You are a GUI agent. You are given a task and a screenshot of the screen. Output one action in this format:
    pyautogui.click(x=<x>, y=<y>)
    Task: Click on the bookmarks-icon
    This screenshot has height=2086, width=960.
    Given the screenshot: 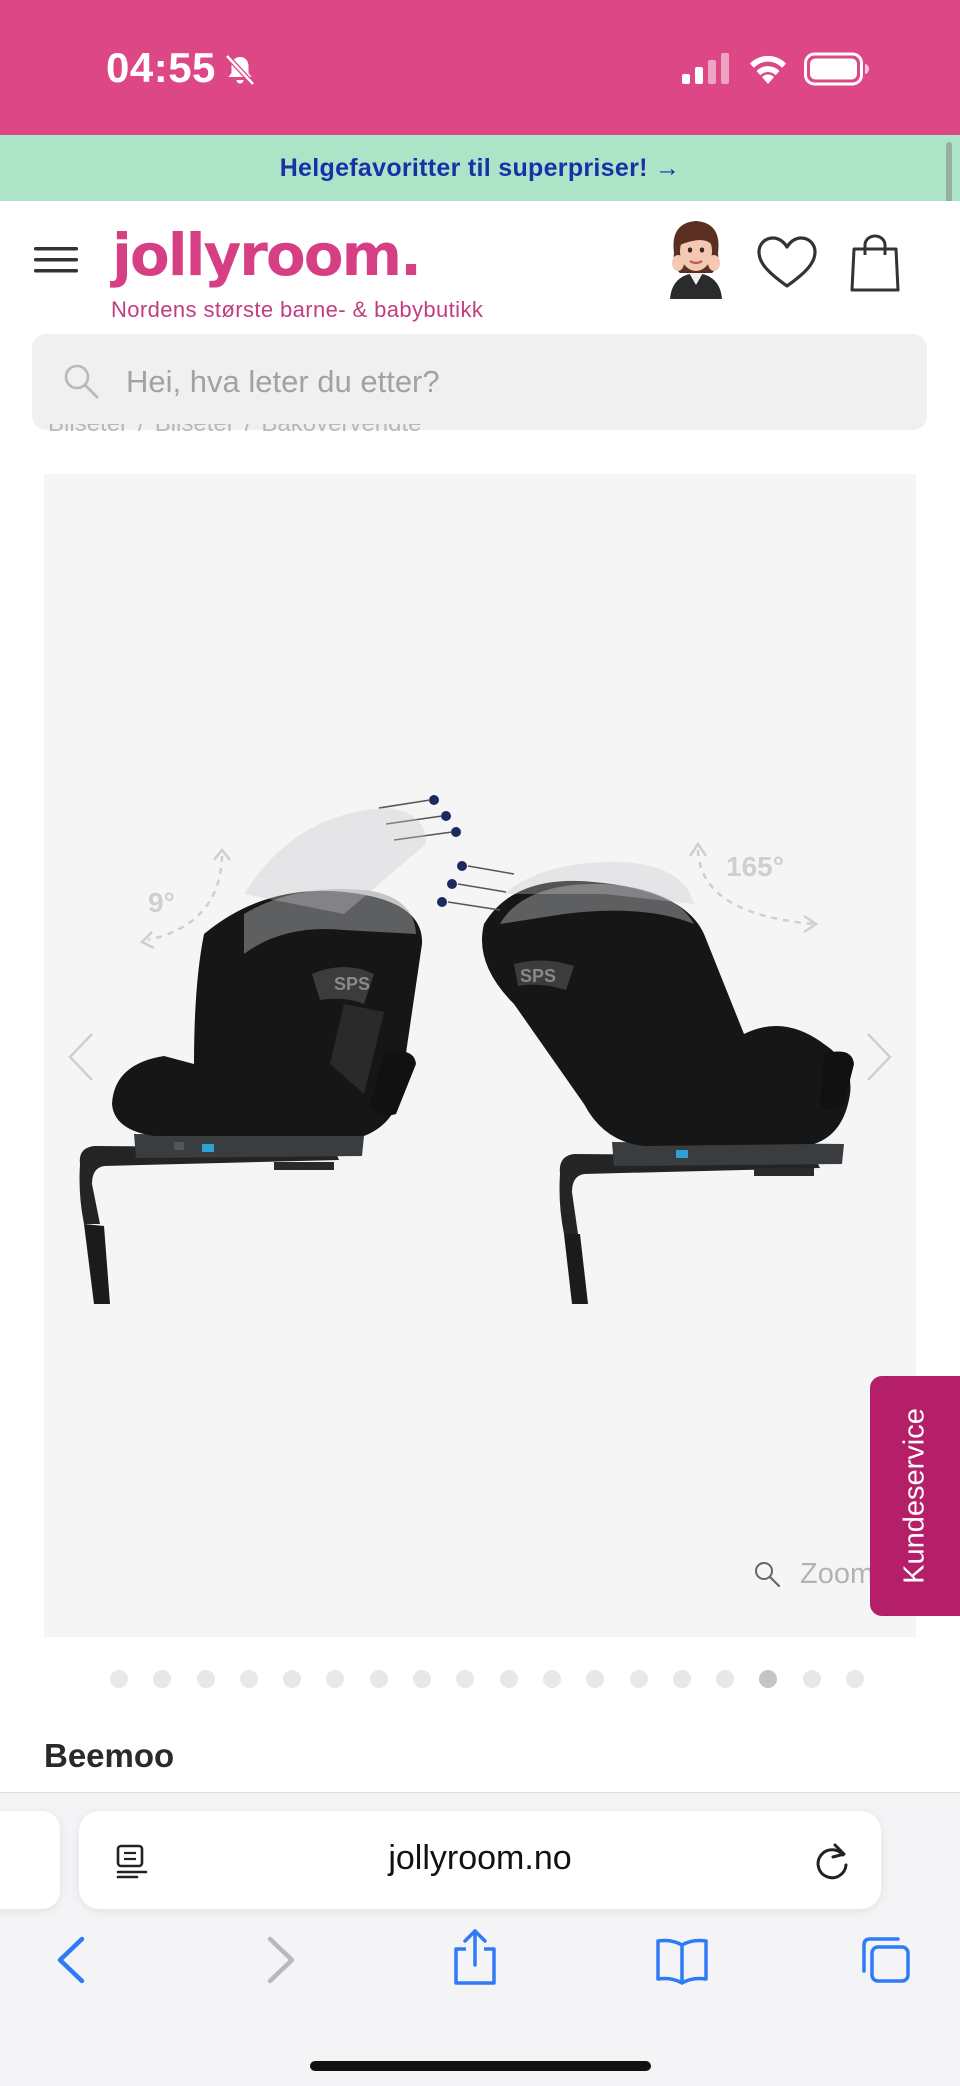 What is the action you would take?
    pyautogui.click(x=682, y=1960)
    